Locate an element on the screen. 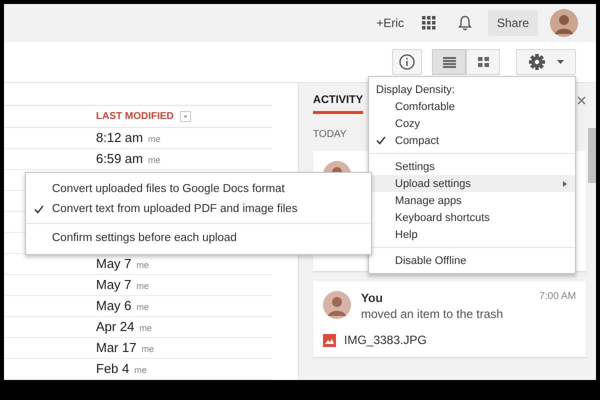 Image resolution: width=600 pixels, height=400 pixels. user-name-link: +Eric is located at coordinates (390, 23).